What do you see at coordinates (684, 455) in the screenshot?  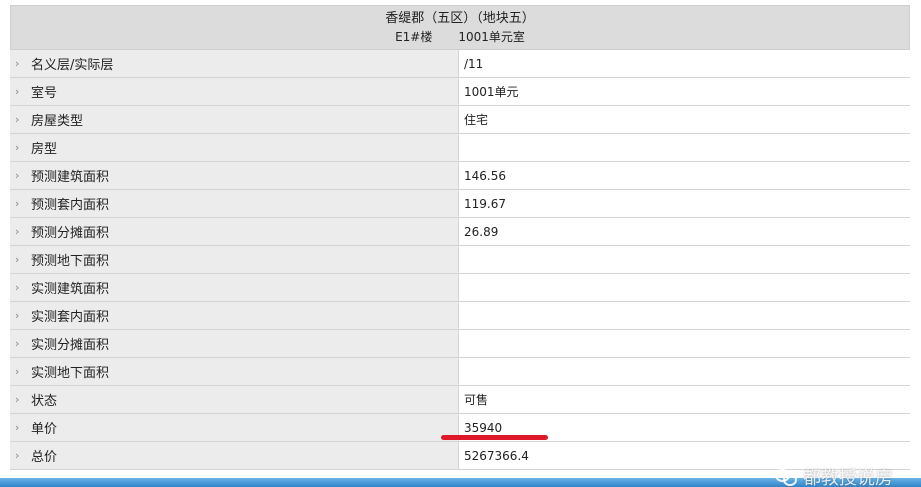 I see `row-value: 5267366.4` at bounding box center [684, 455].